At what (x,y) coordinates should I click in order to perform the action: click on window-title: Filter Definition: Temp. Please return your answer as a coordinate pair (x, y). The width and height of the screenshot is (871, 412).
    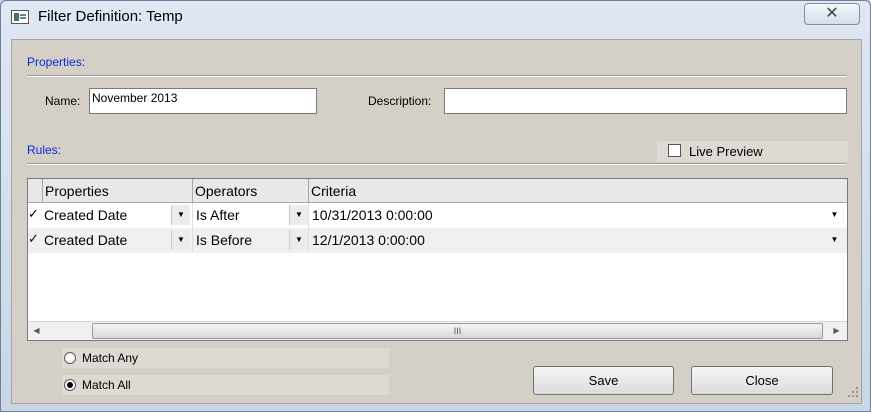
    Looking at the image, I should click on (110, 16).